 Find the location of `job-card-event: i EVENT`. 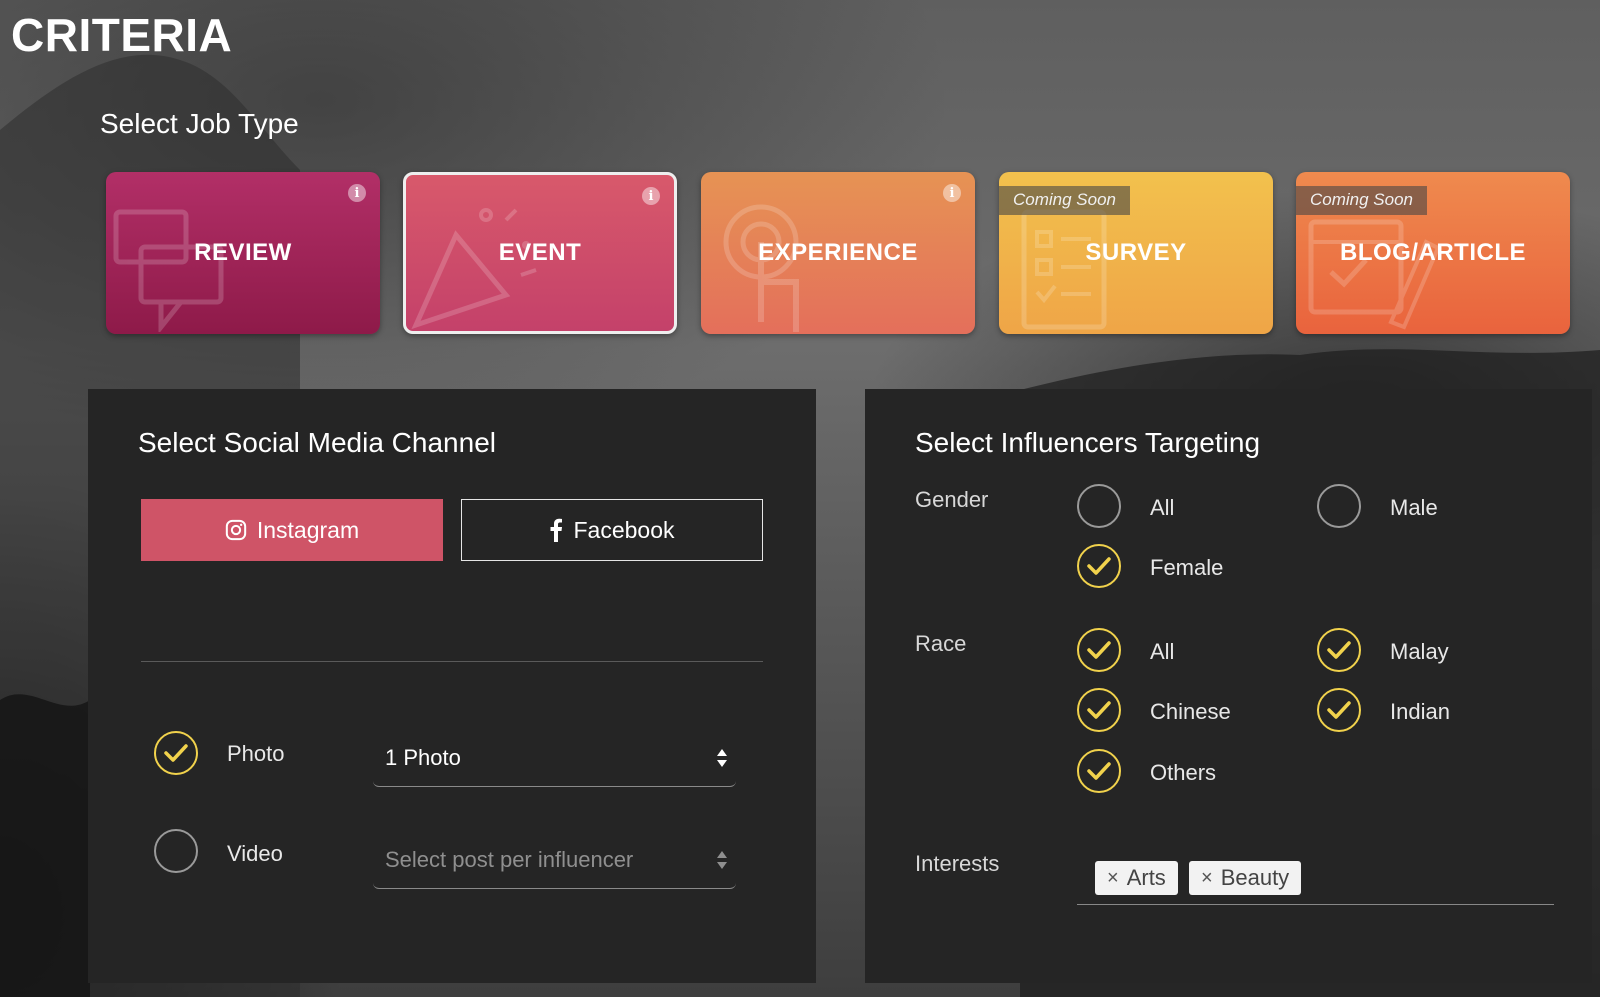

job-card-event: i EVENT is located at coordinates (540, 253).